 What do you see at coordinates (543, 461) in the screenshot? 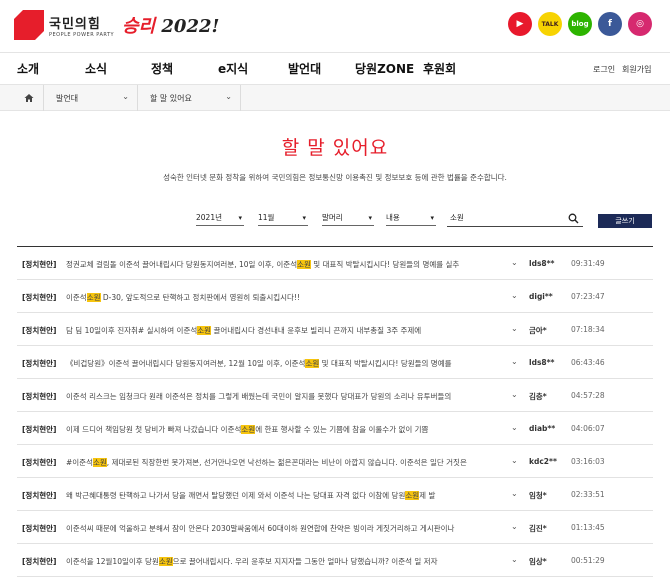
I see `post-author: kdc2**` at bounding box center [543, 461].